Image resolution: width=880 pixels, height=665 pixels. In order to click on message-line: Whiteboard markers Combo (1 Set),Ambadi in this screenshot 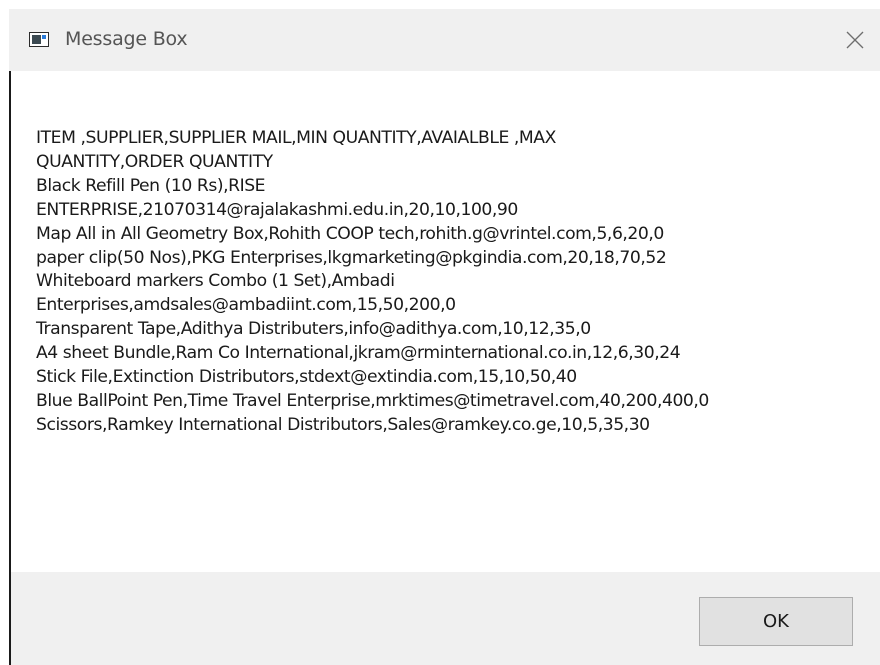, I will do `click(215, 281)`.